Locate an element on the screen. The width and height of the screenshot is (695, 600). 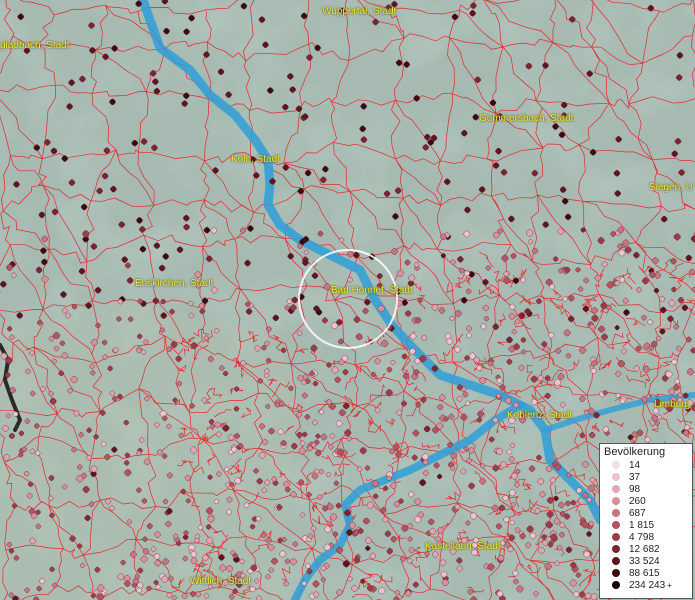
legend-row: 234 243 + is located at coordinates (646, 585).